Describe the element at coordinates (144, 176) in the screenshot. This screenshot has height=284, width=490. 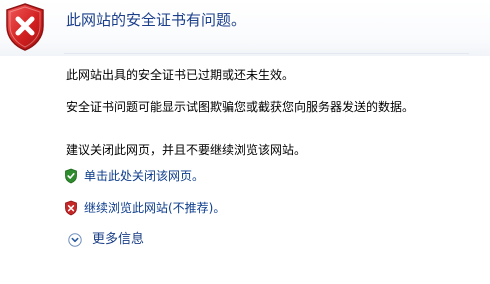
I see `close-page-link-label: 单击此处关闭该网页。` at that location.